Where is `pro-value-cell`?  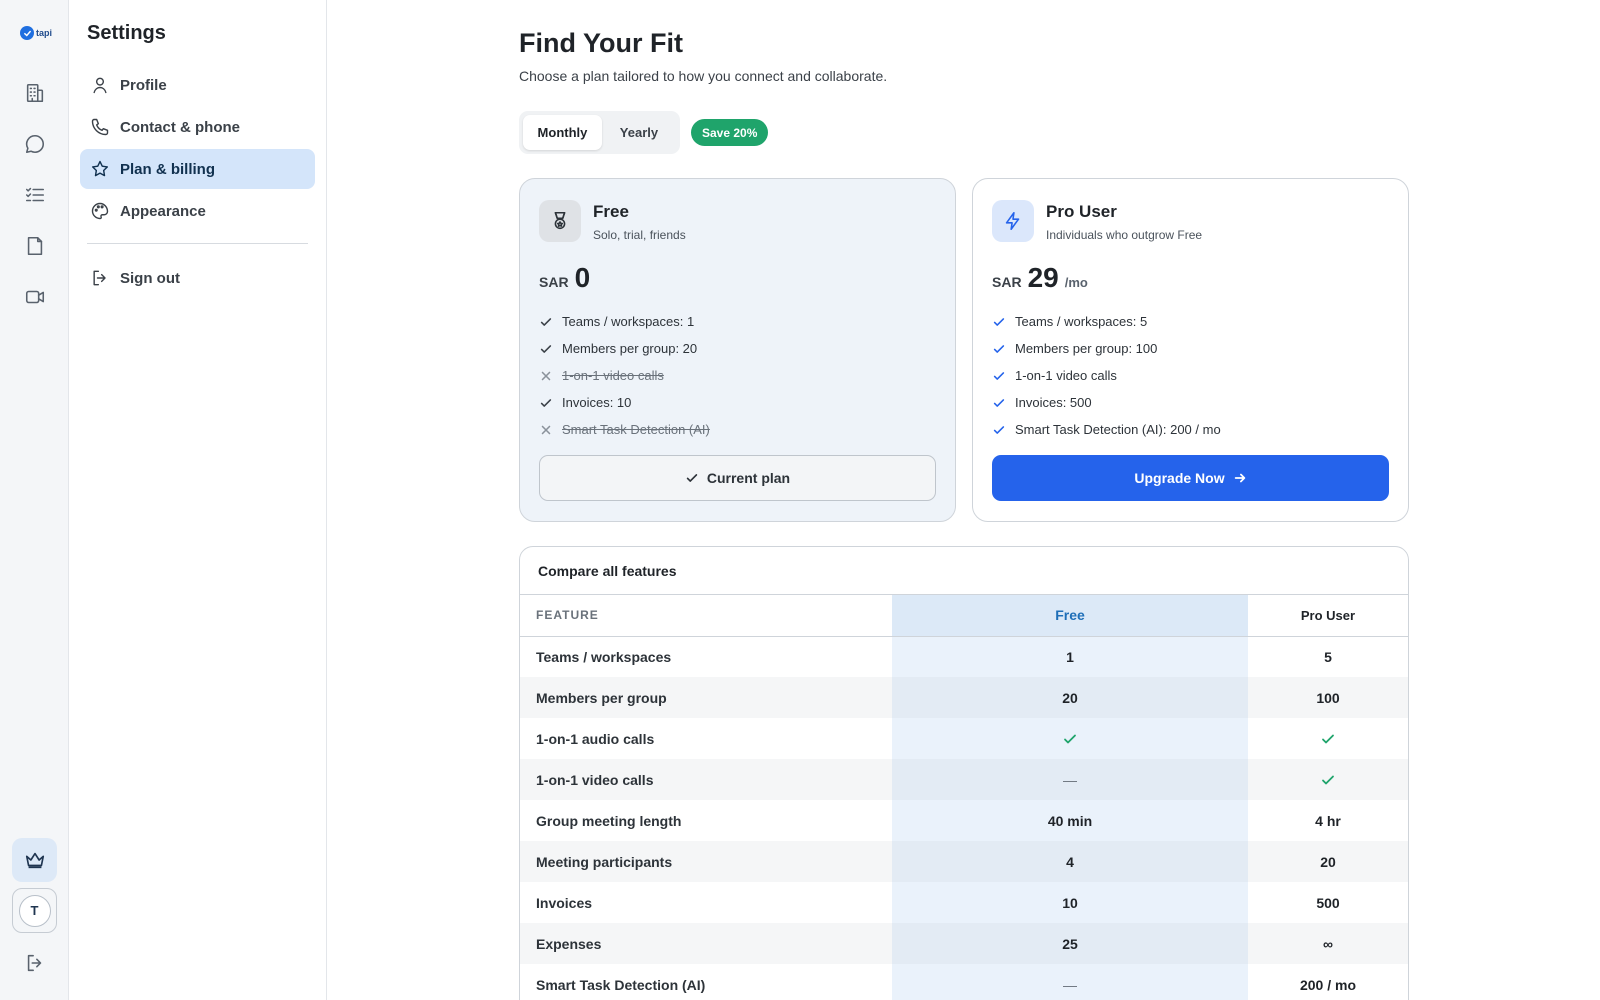
pro-value-cell is located at coordinates (1328, 738).